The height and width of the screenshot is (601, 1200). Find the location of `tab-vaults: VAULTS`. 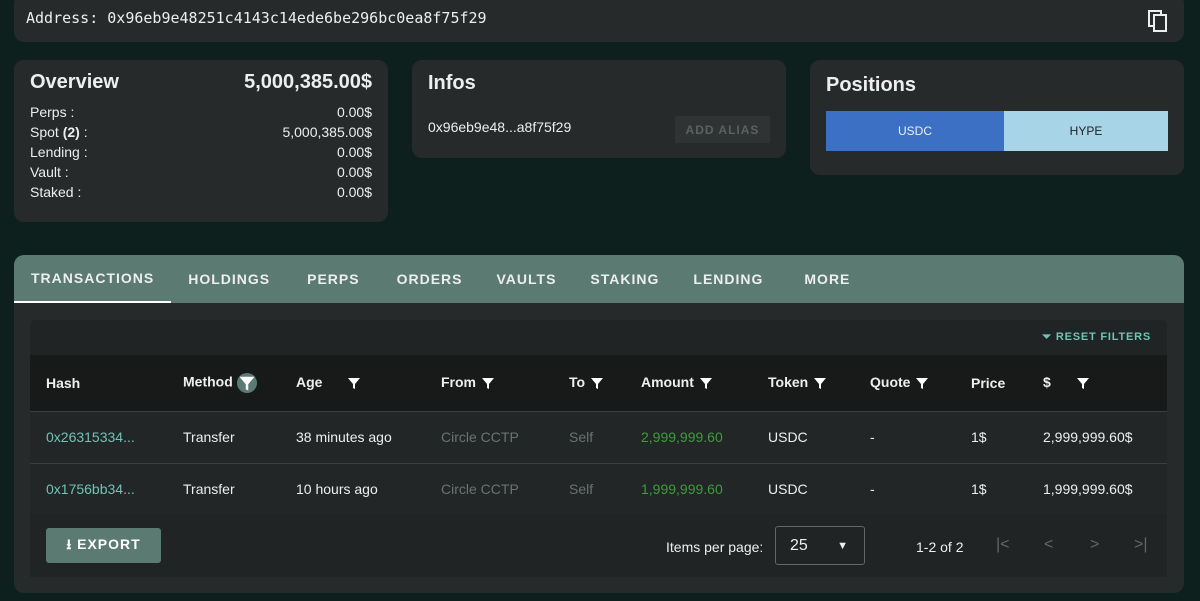

tab-vaults: VAULTS is located at coordinates (527, 279).